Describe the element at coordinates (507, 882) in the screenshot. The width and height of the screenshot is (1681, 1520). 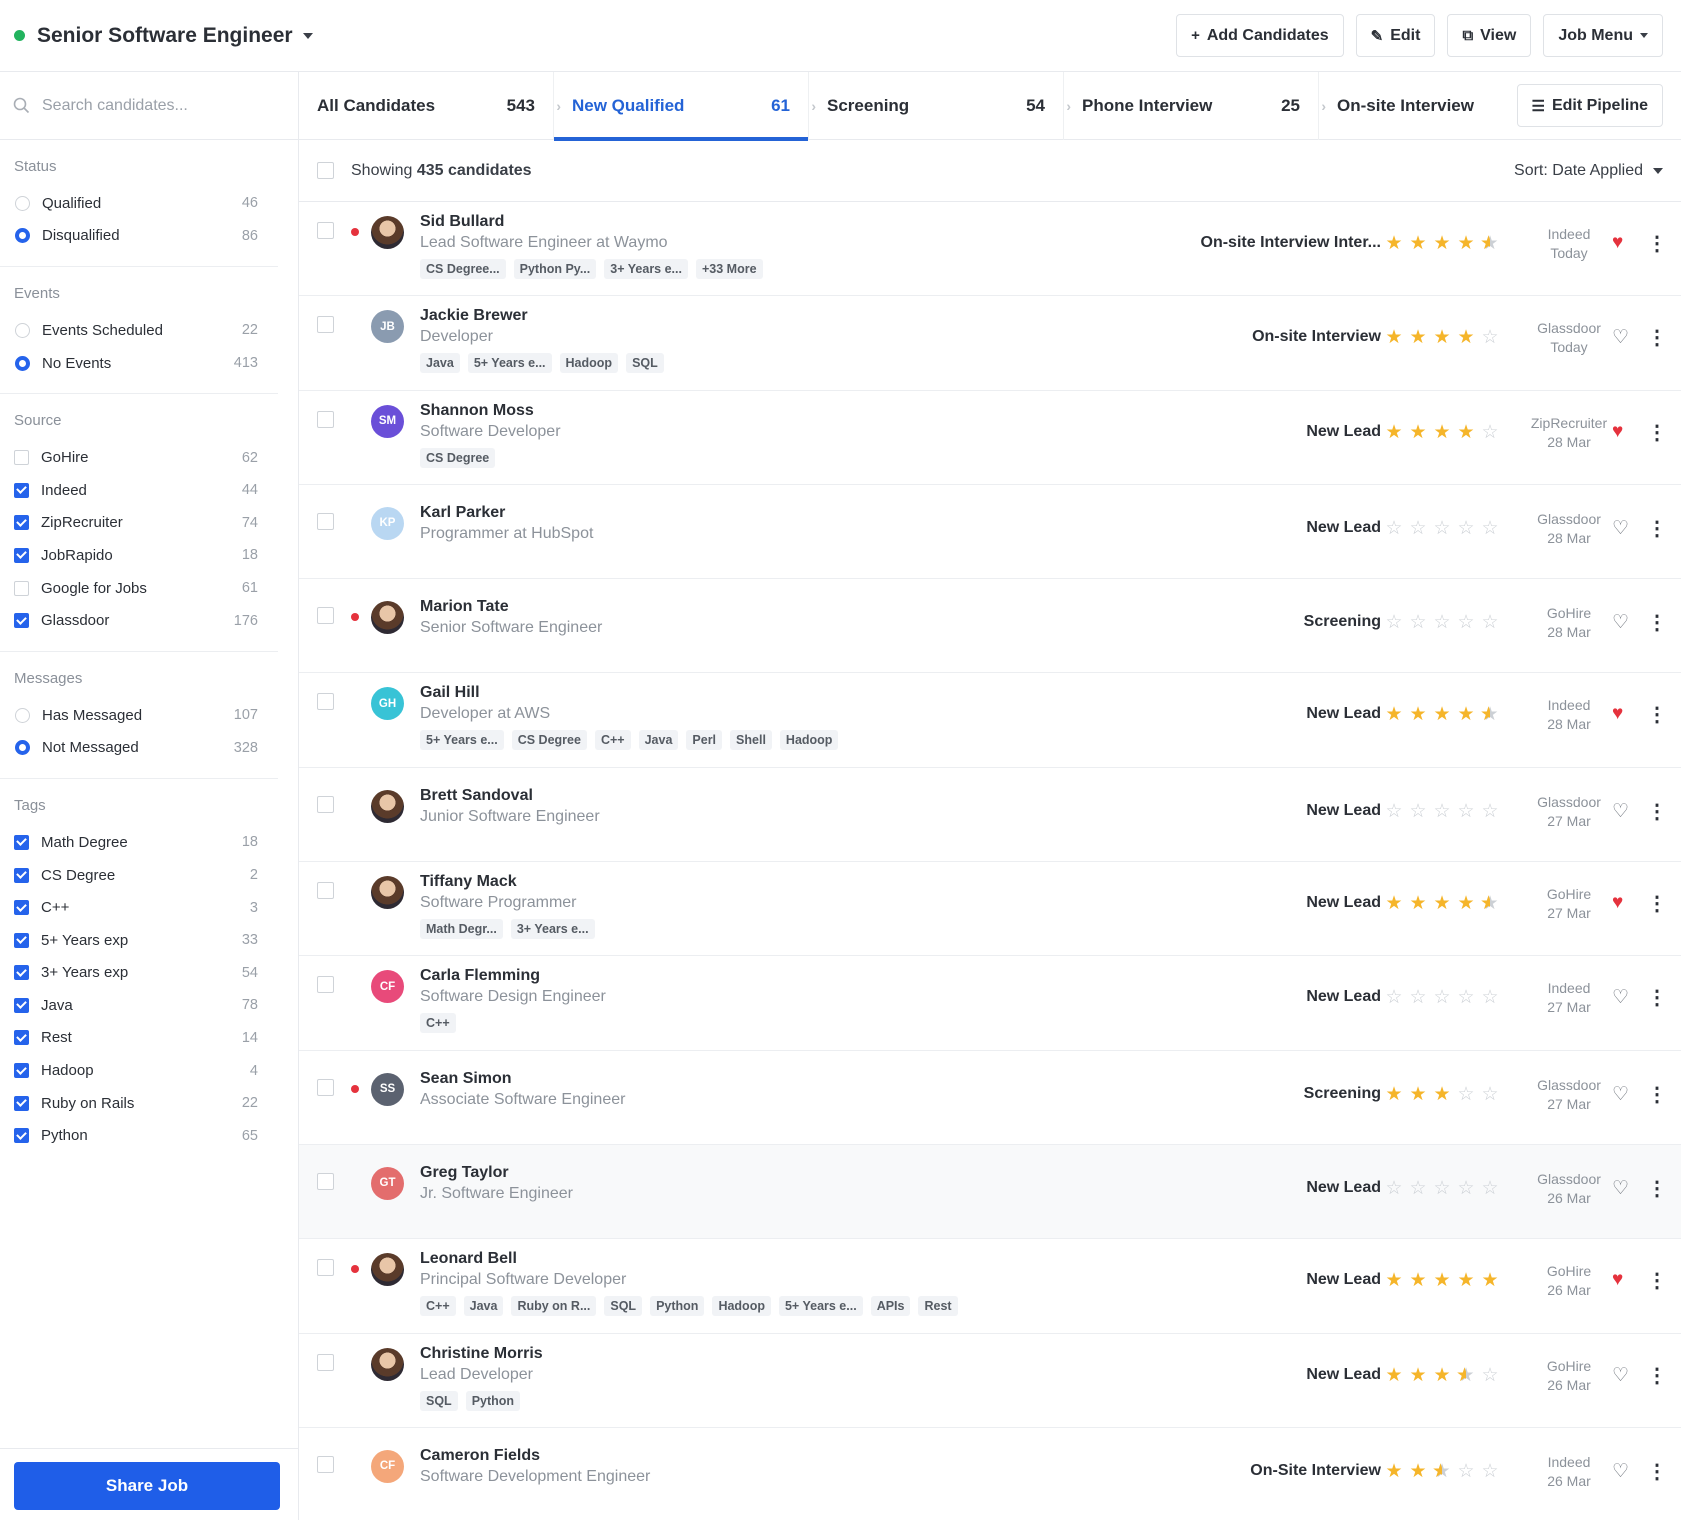
I see `candidate-name: Tiffany Mack` at that location.